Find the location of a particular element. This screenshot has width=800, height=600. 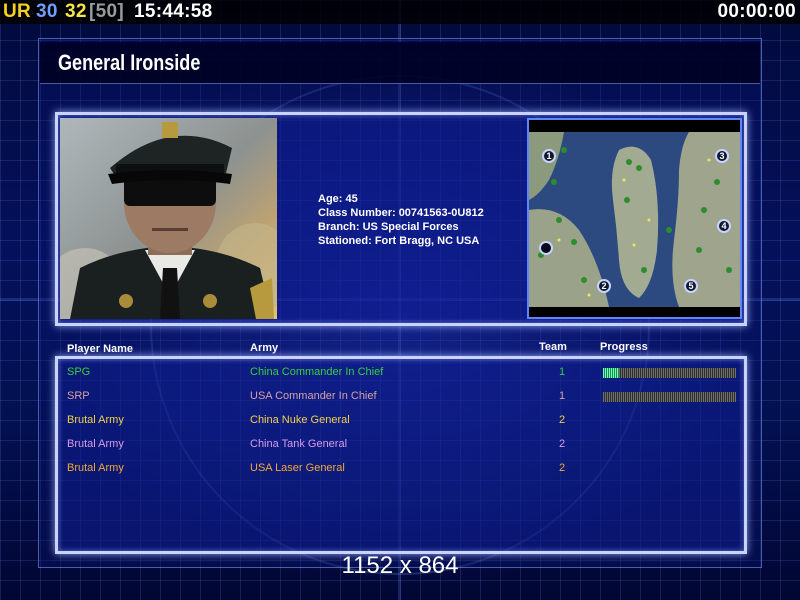

bio-class-number: Class Number: 00741563-0U812 is located at coordinates (401, 213).